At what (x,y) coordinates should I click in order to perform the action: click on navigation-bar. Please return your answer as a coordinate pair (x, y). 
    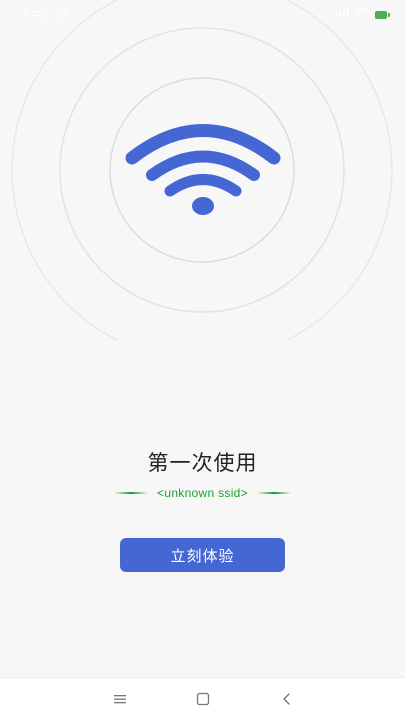
    Looking at the image, I should click on (202, 698).